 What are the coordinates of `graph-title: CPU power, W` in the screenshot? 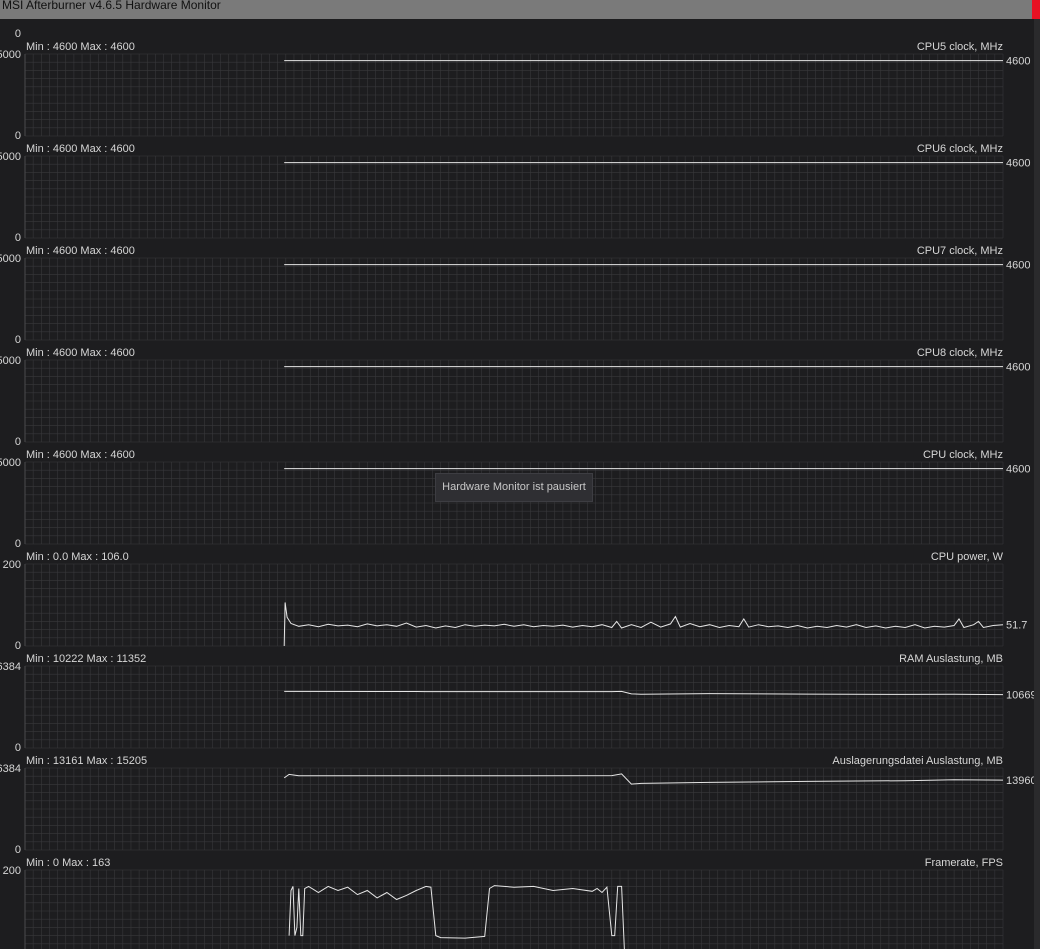 It's located at (967, 557).